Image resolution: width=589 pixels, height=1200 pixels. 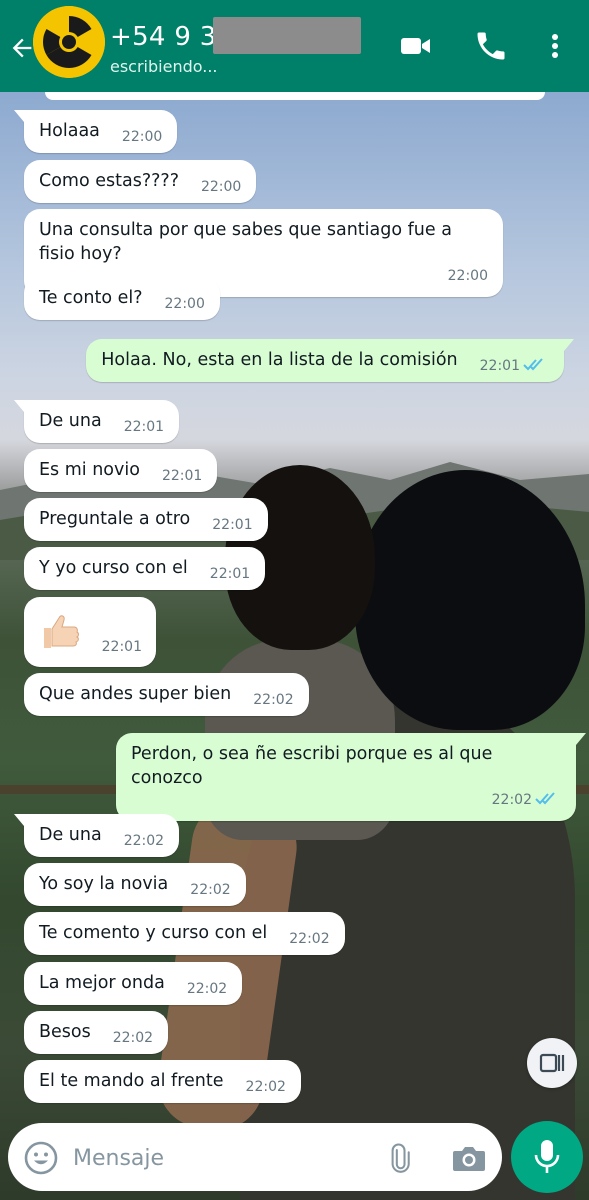 I want to click on avatar, so click(x=69, y=42).